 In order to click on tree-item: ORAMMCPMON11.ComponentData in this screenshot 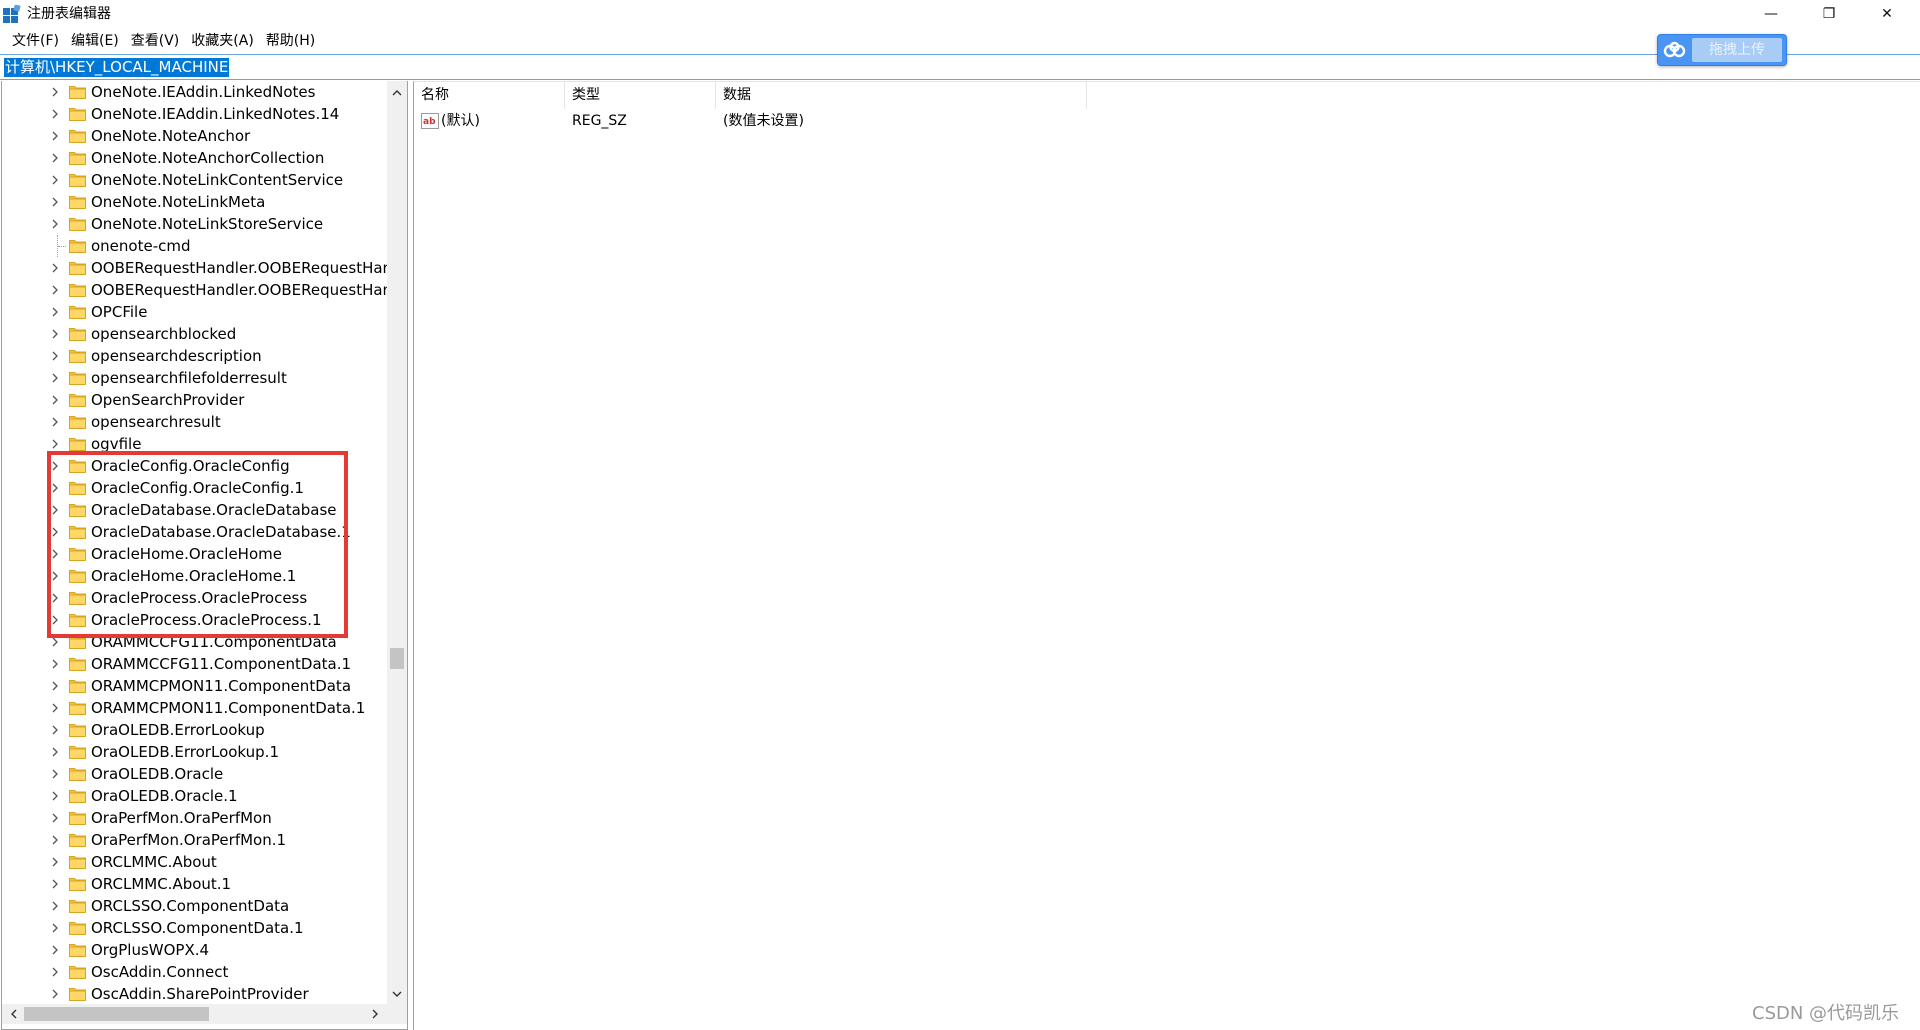, I will do `click(195, 686)`.